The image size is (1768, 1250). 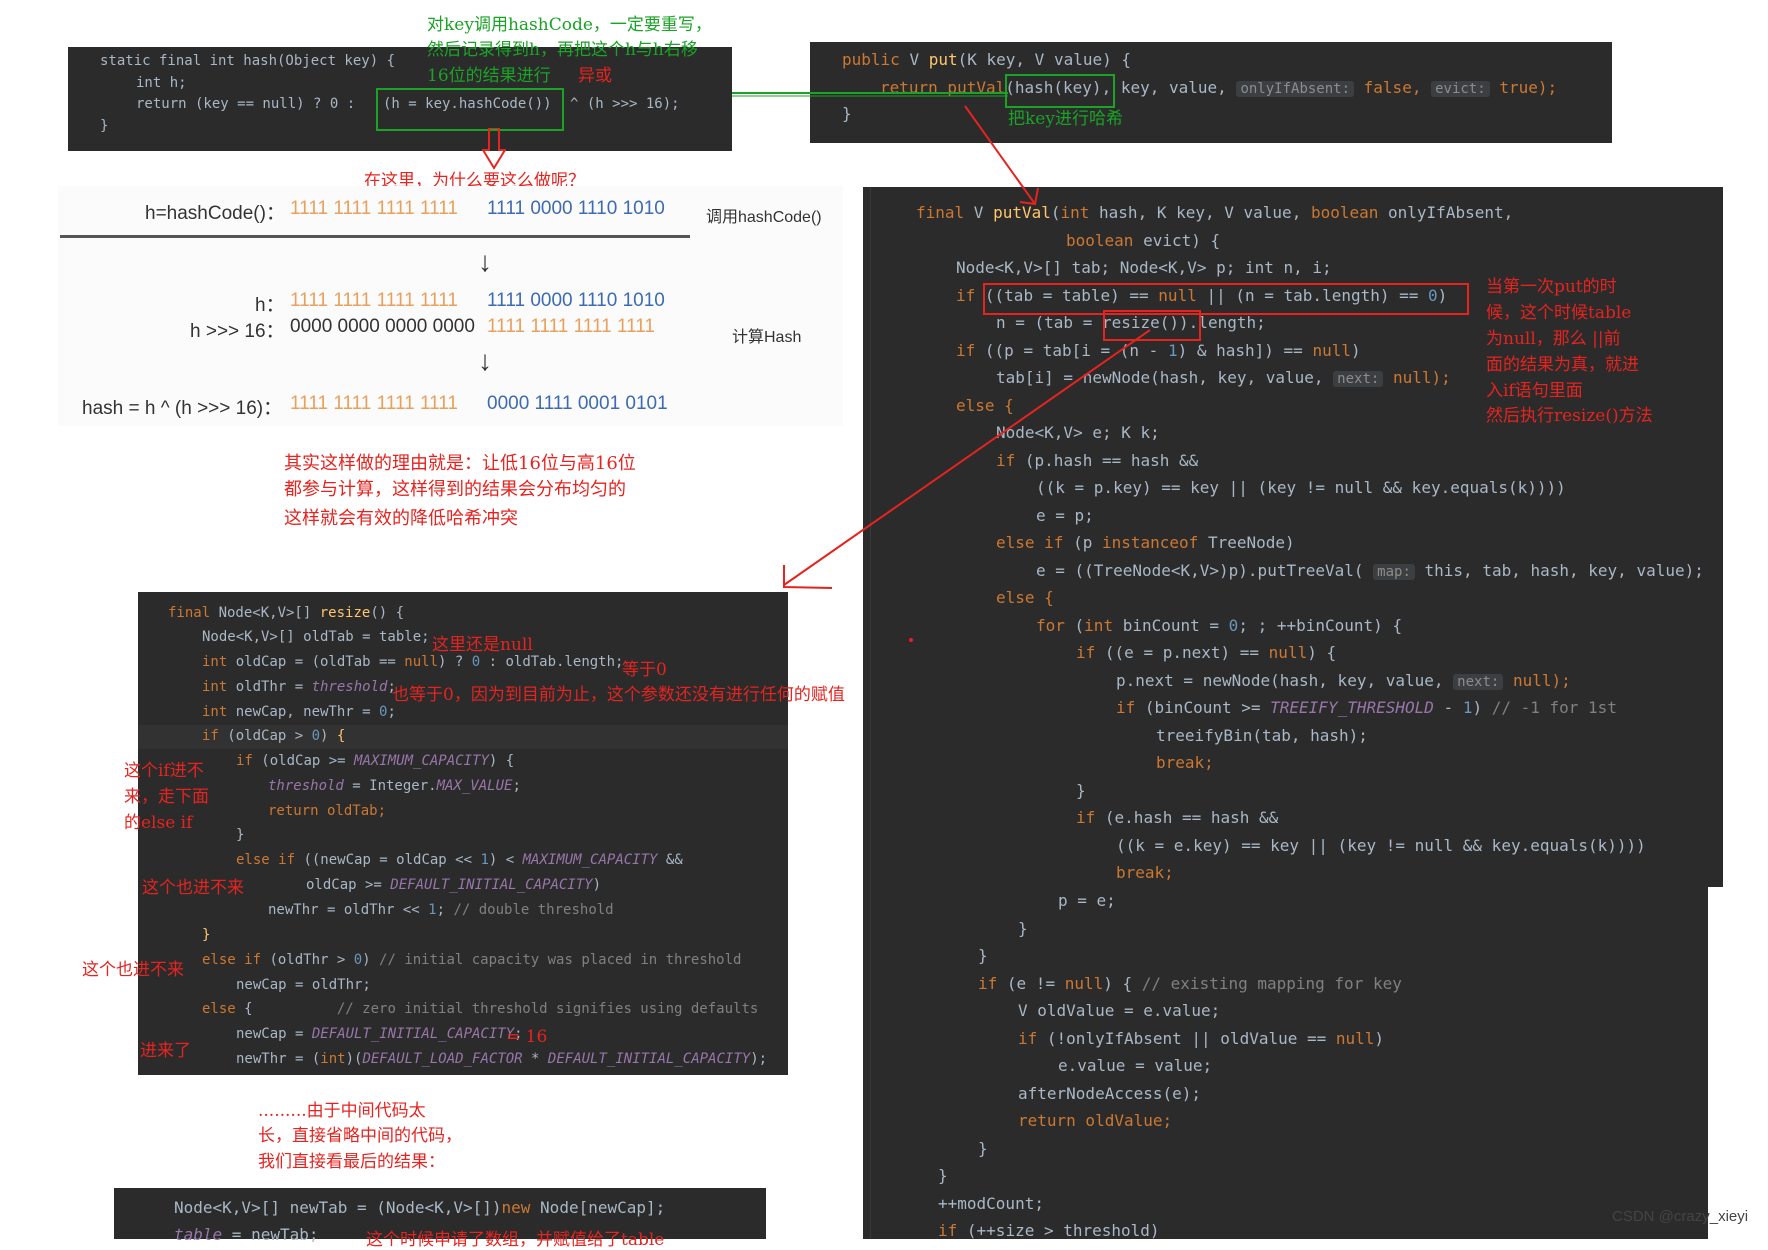 I want to click on arrow-overlay, so click(x=967, y=373).